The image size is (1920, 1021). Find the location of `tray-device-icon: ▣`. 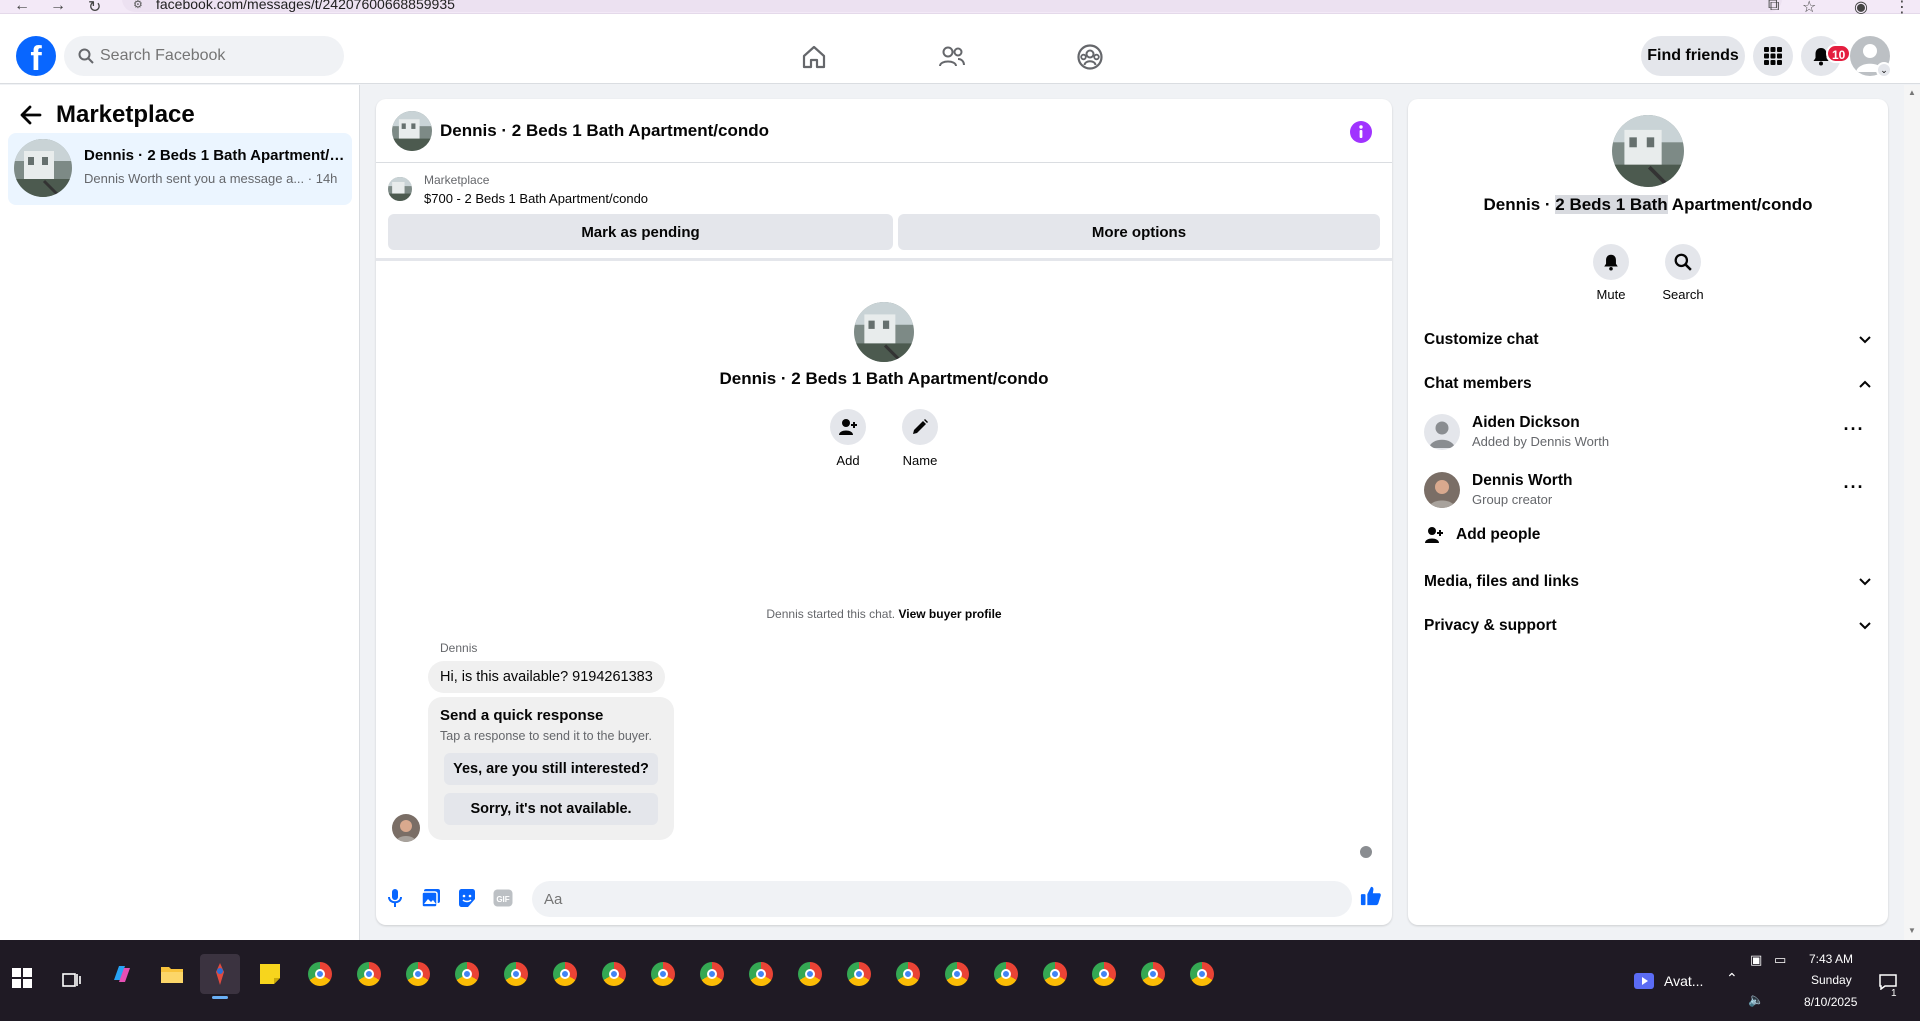

tray-device-icon: ▣ is located at coordinates (1756, 960).